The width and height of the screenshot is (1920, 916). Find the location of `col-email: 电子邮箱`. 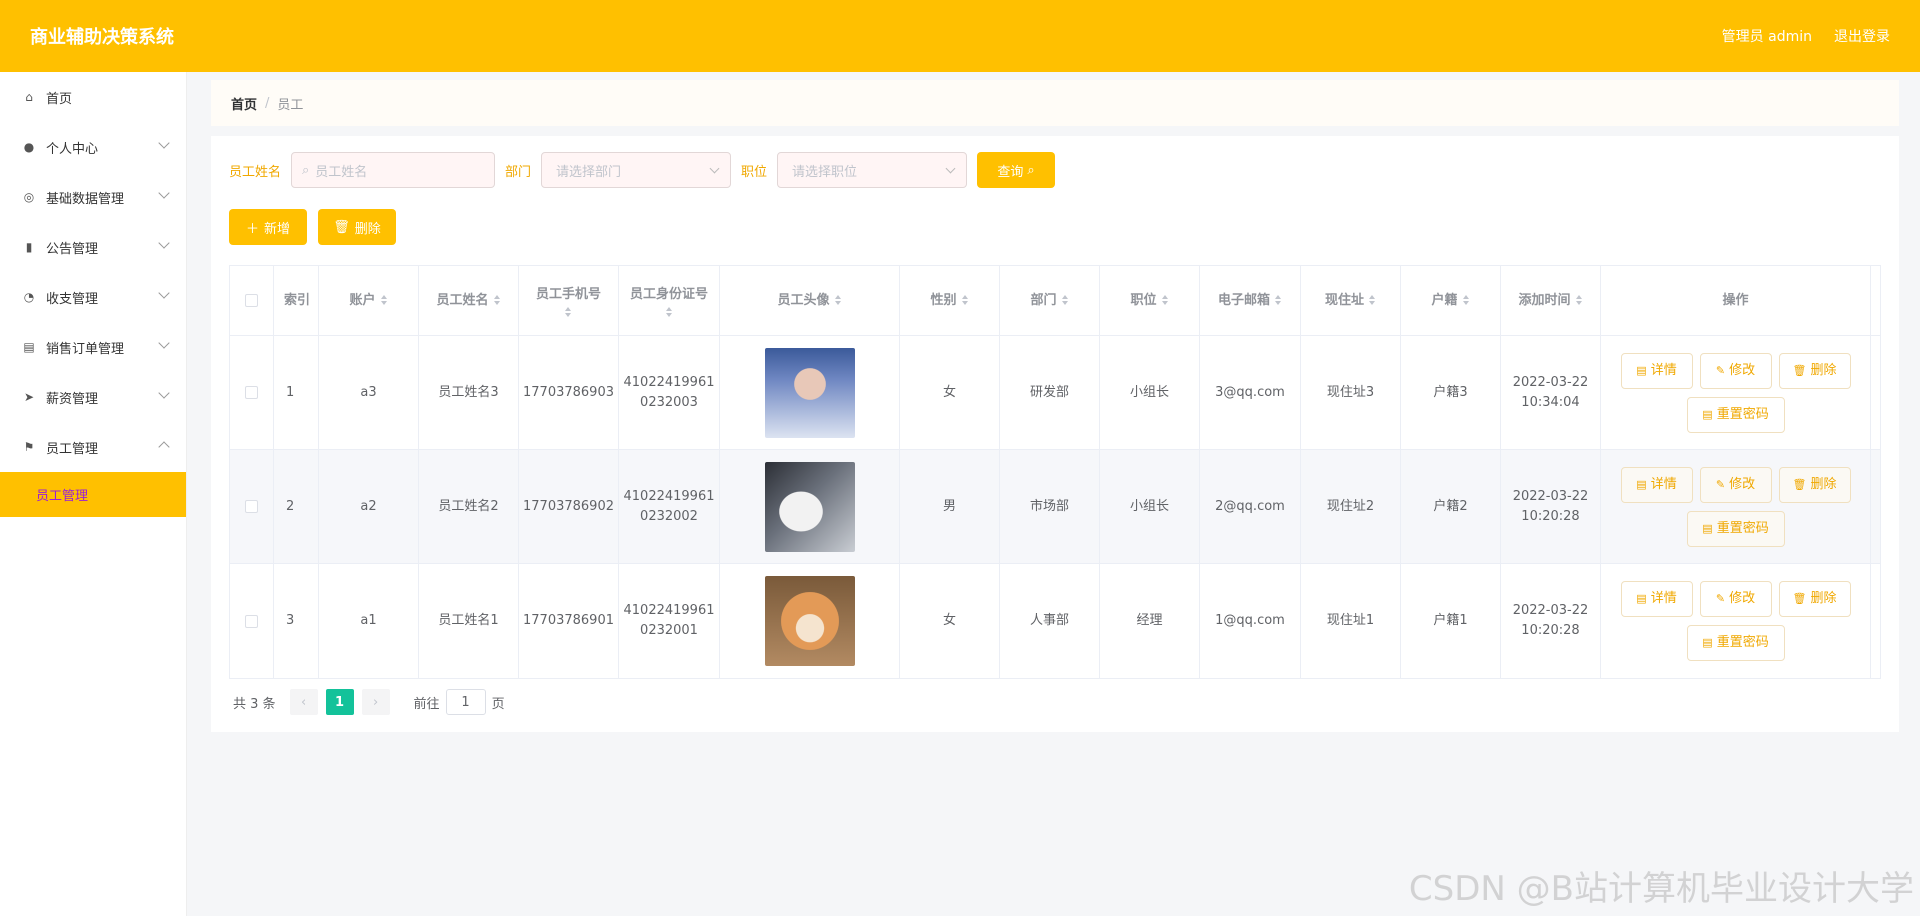

col-email: 电子邮箱 is located at coordinates (1250, 300).